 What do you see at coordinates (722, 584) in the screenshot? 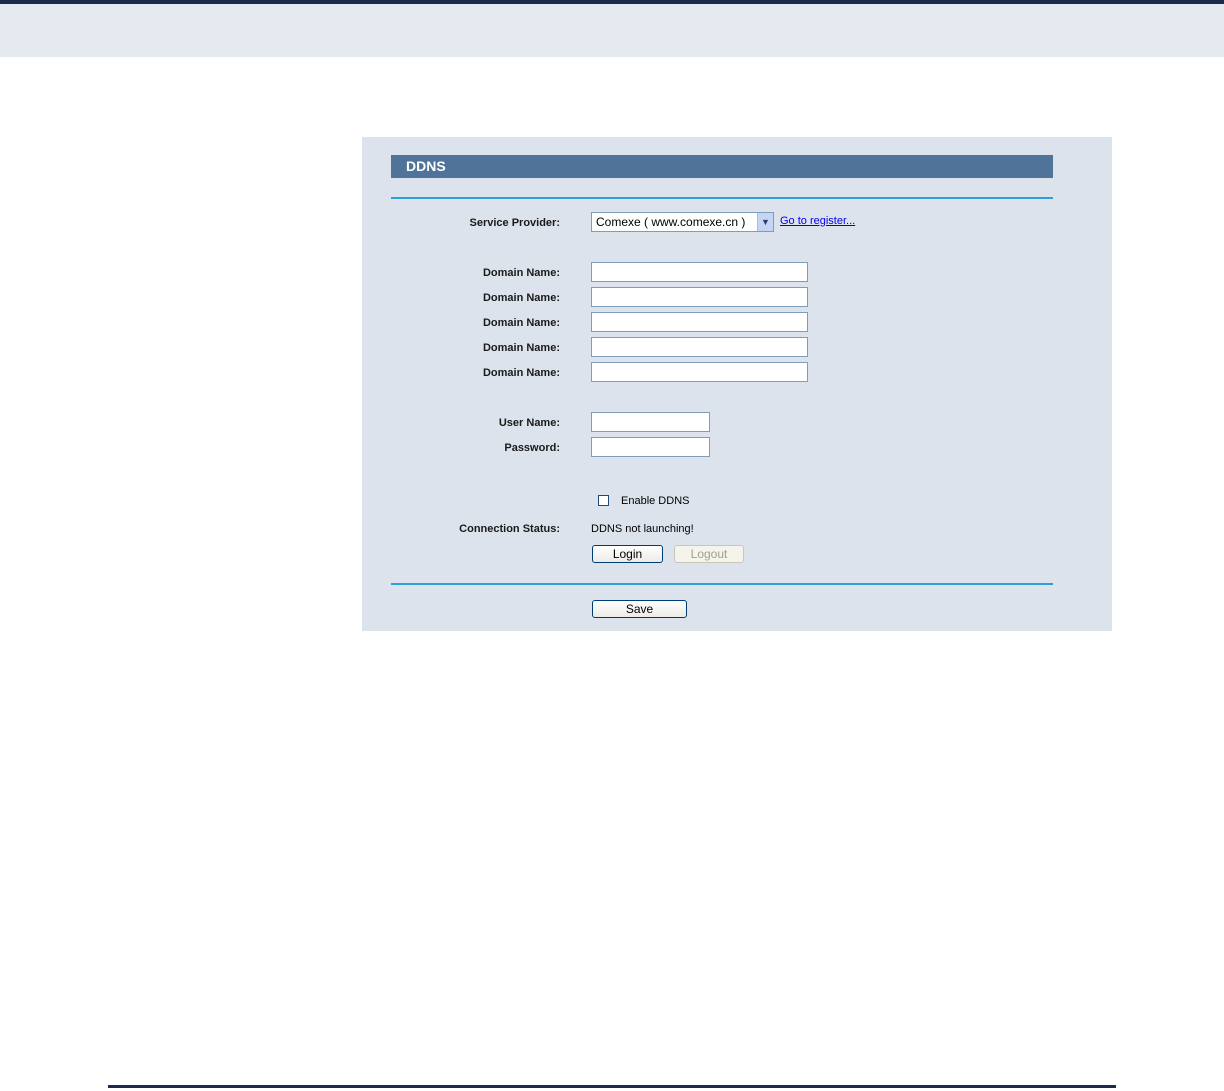
I see `divider-bottom` at bounding box center [722, 584].